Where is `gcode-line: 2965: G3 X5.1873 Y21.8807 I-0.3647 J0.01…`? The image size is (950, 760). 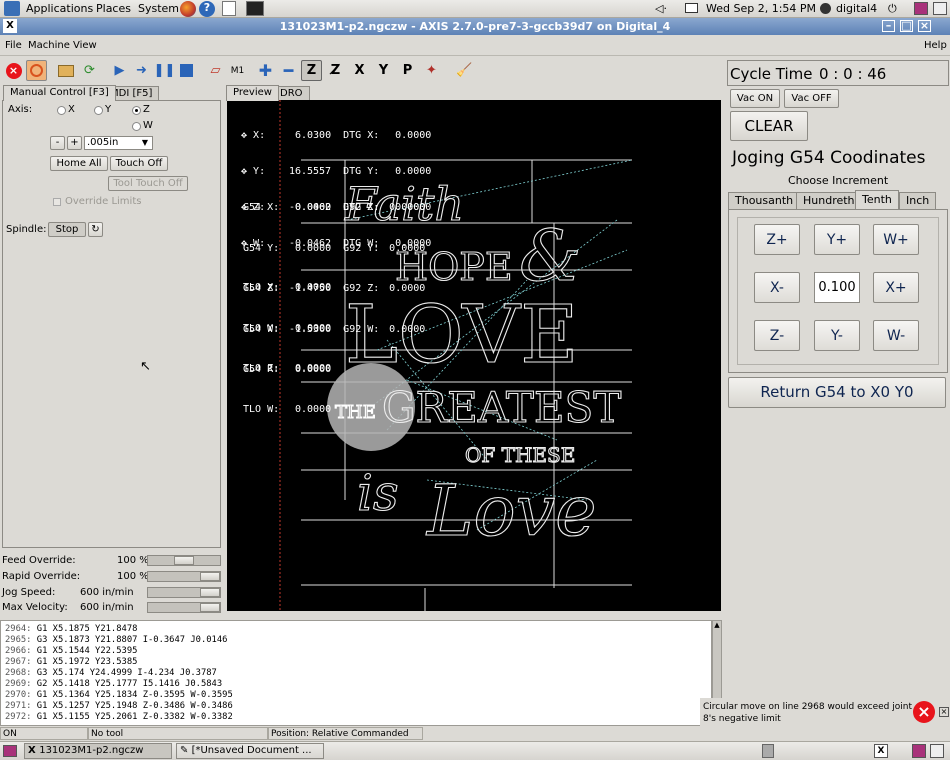 gcode-line: 2965: G3 X5.1873 Y21.8807 I-0.3647 J0.01… is located at coordinates (116, 640).